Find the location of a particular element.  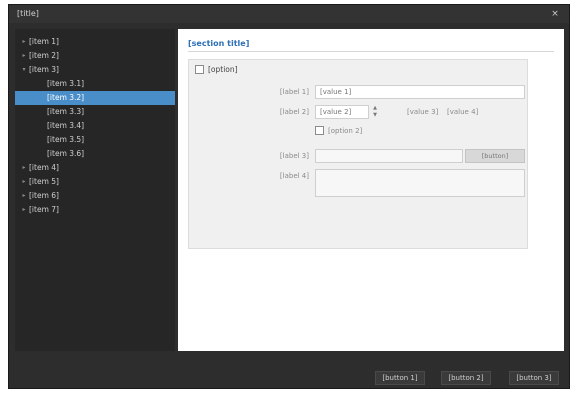

sub-option-checkbox is located at coordinates (319, 130).